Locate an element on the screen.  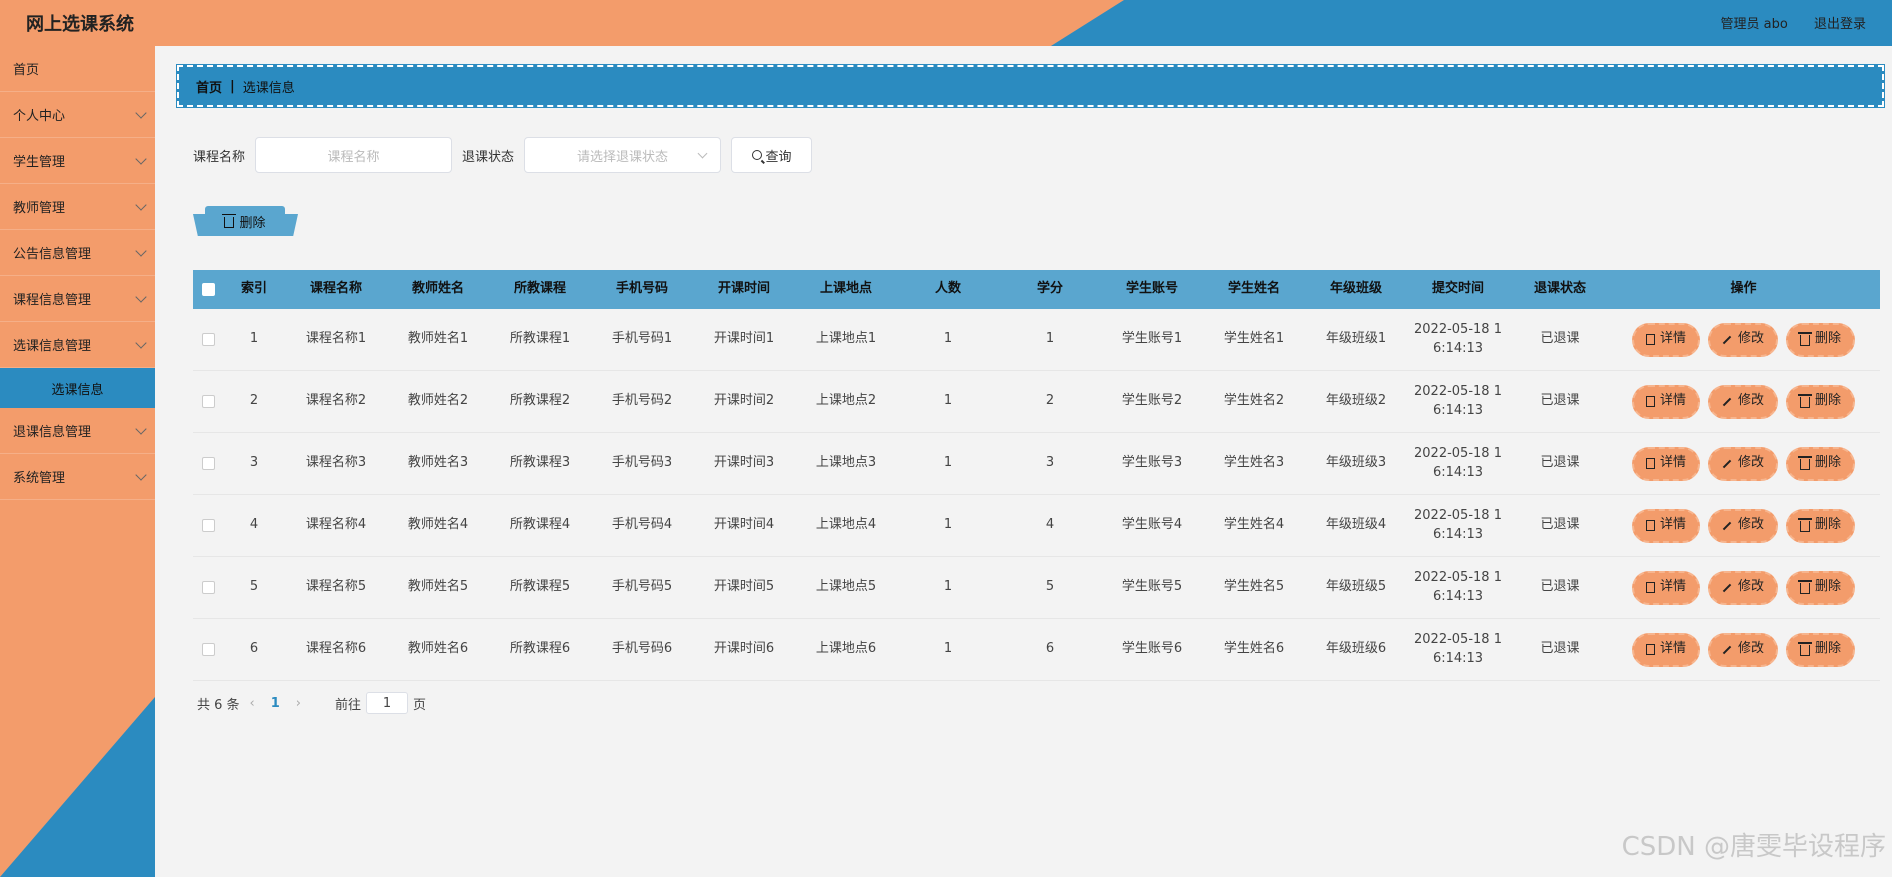
app-title: 网上选课系统 is located at coordinates (80, 24).